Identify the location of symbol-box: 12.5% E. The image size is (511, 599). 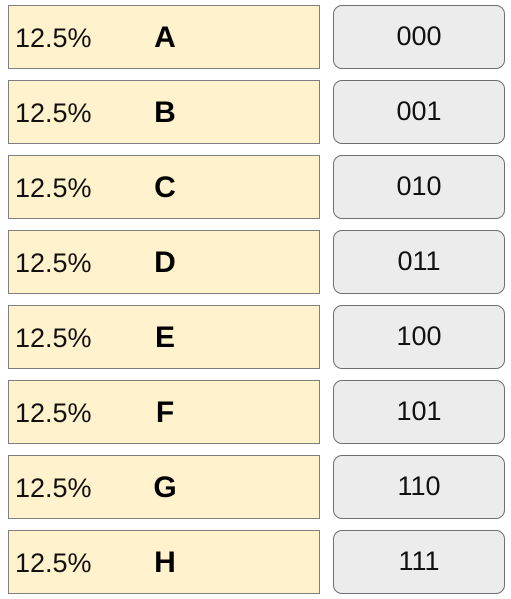
(164, 337).